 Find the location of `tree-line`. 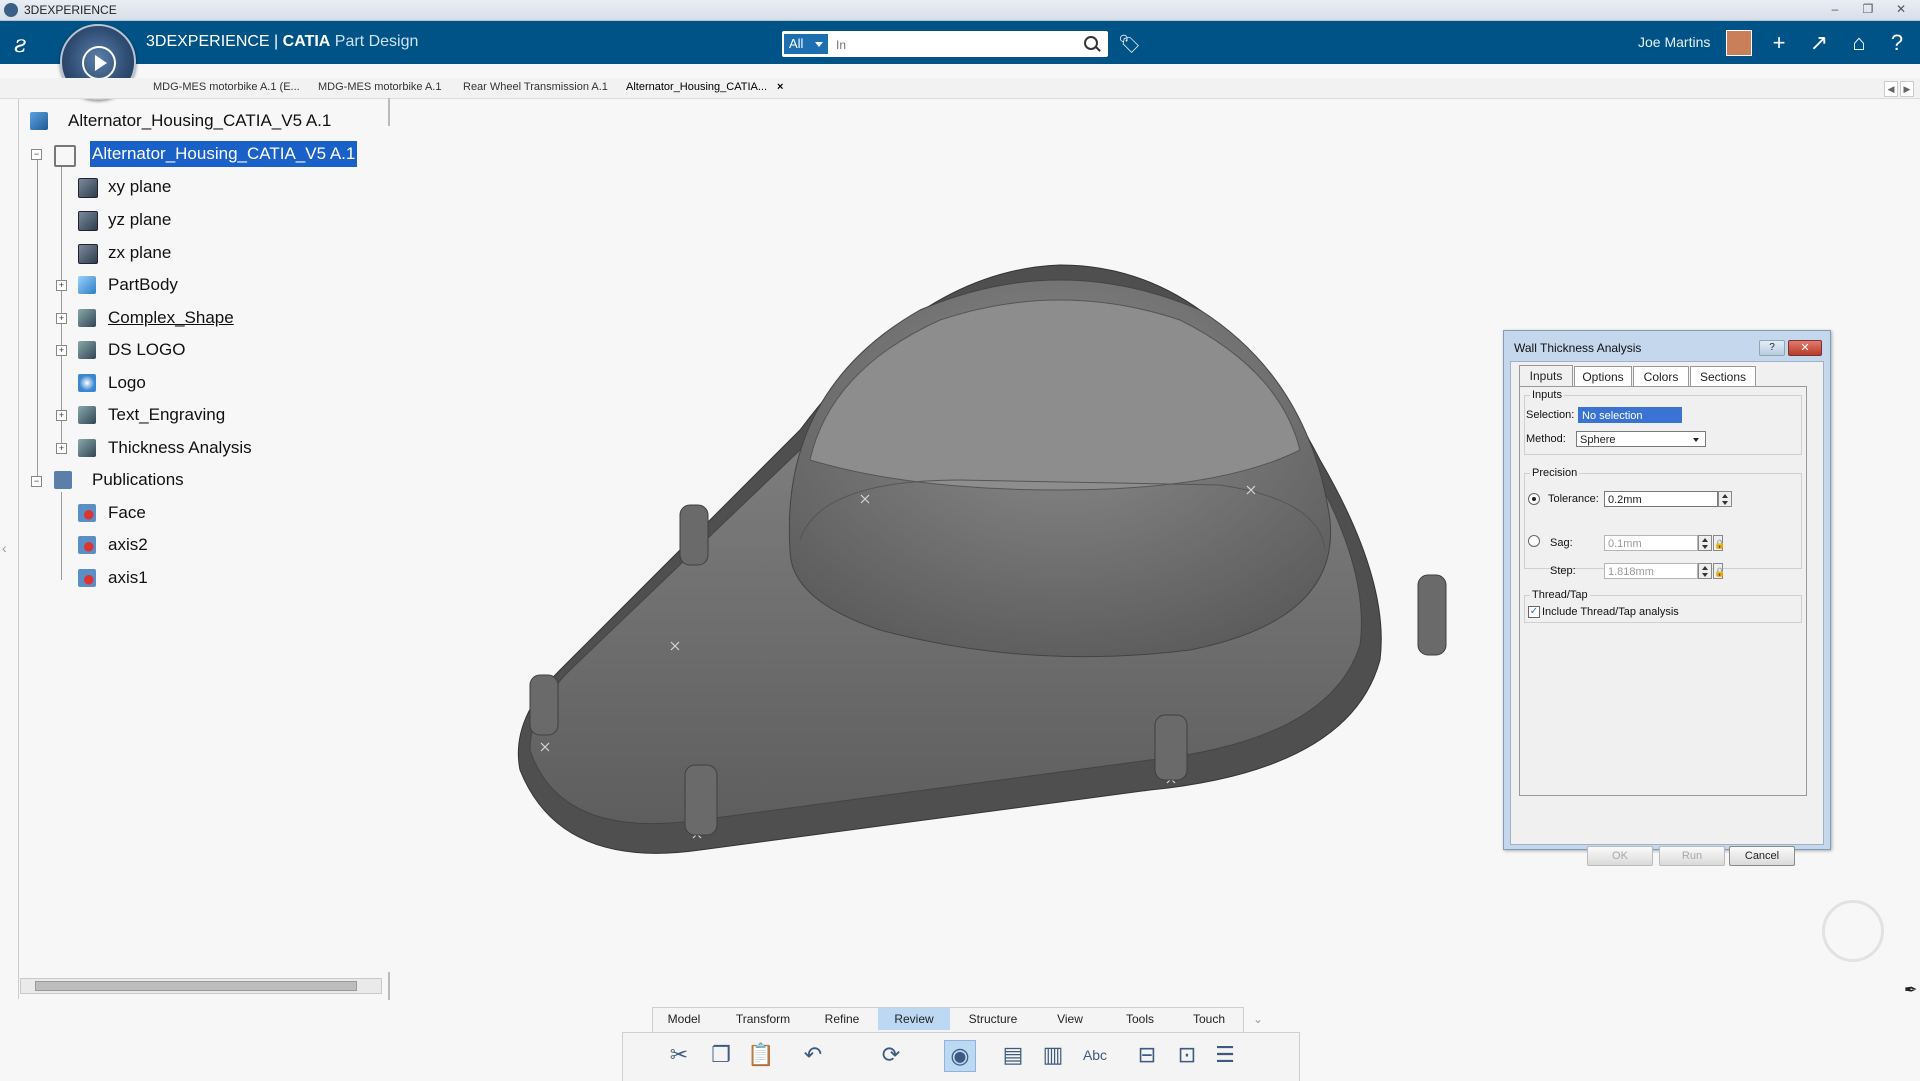

tree-line is located at coordinates (61, 307).